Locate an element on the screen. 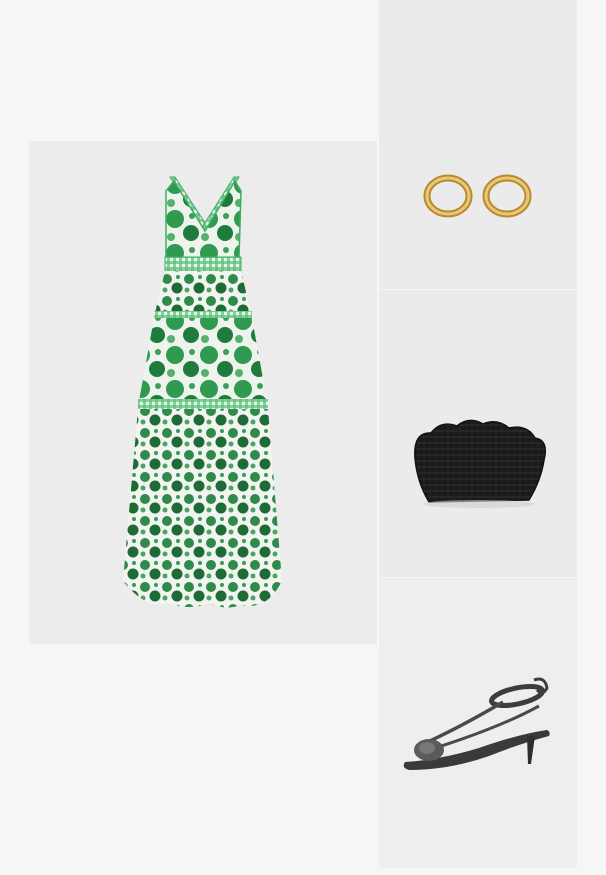 This screenshot has width=606, height=875. earrings-product-tile is located at coordinates (478, 144).